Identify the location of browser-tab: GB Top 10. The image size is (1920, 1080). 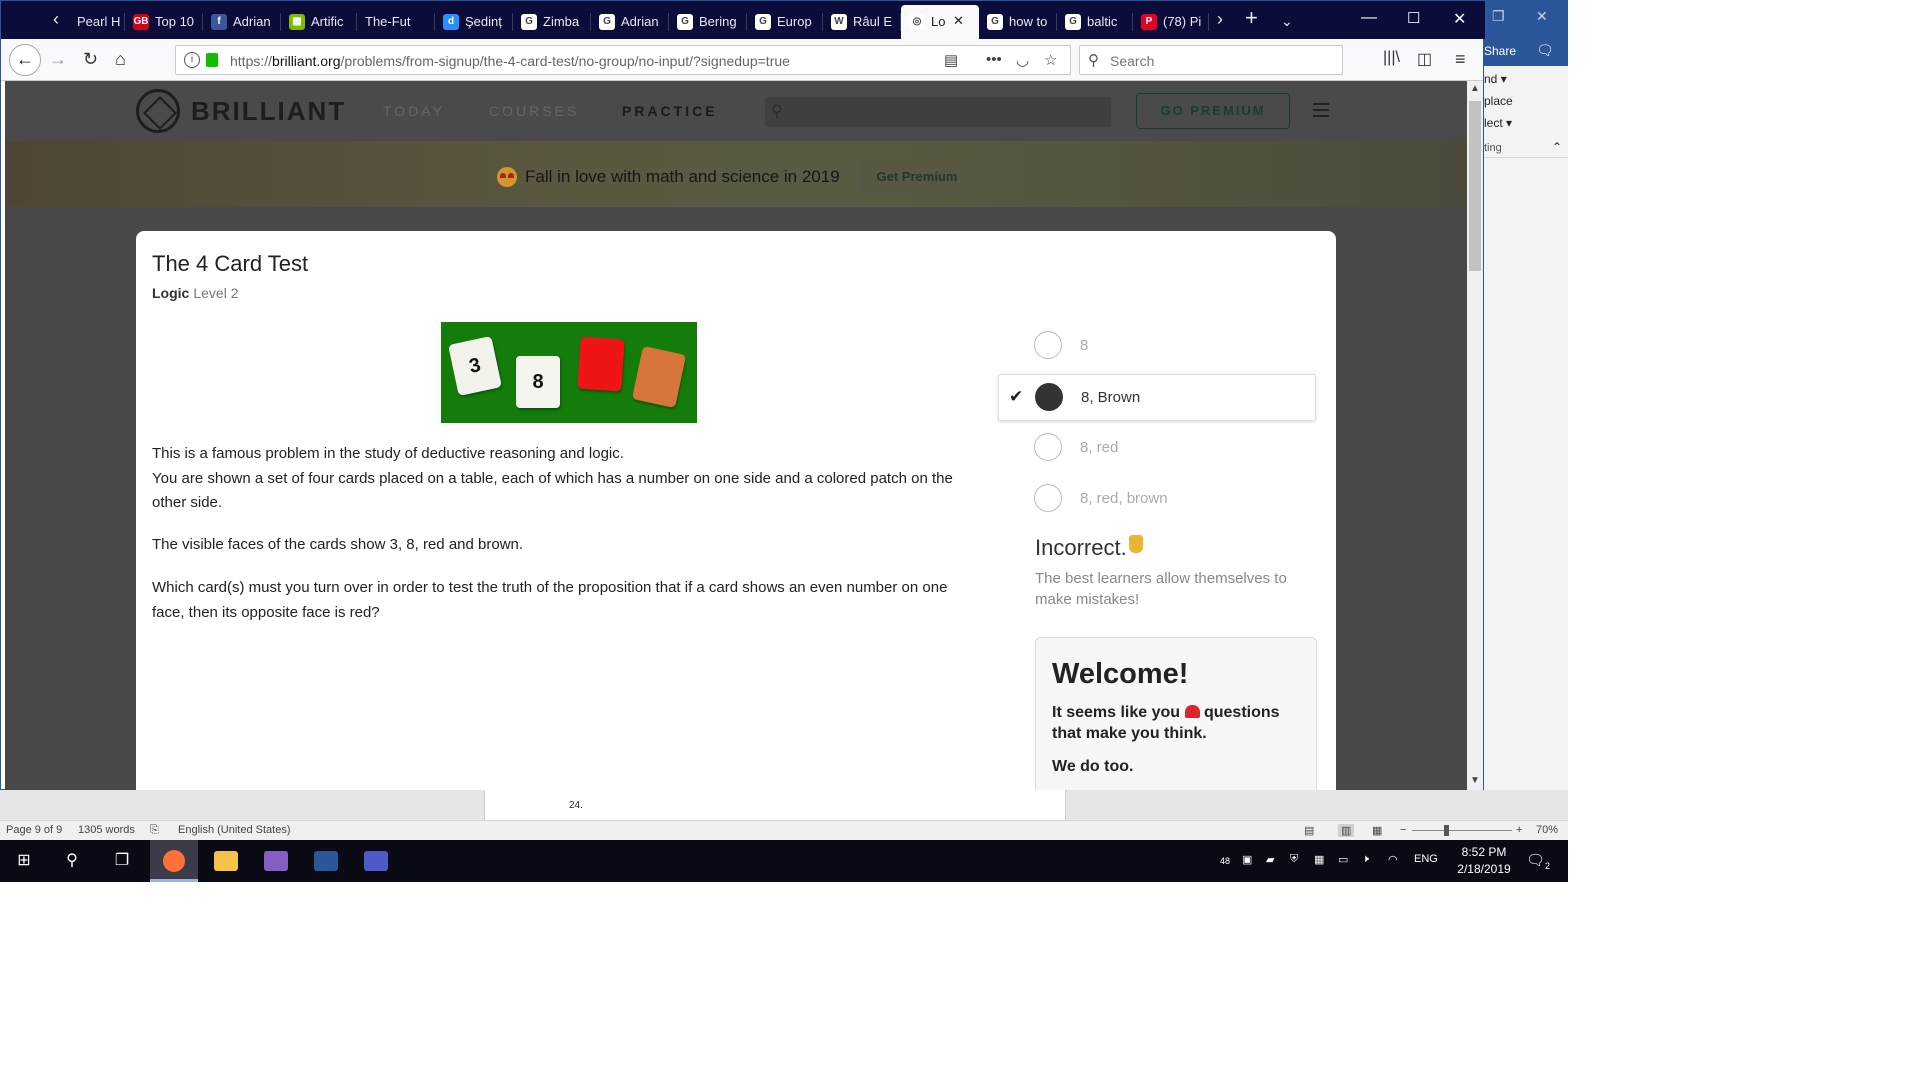
(164, 22).